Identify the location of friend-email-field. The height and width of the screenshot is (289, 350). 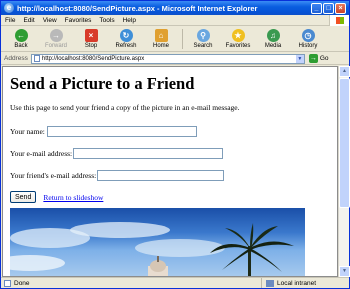
(161, 175).